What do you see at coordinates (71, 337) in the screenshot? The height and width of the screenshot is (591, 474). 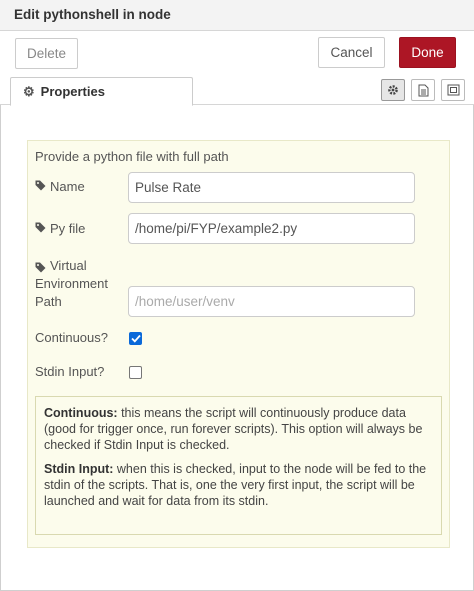 I see `continuous-label: Continuous?` at bounding box center [71, 337].